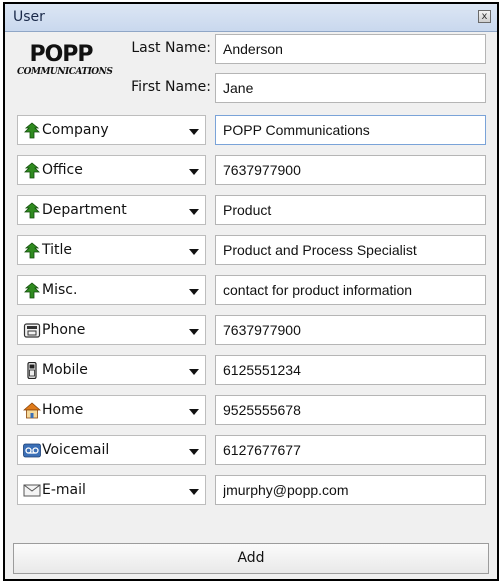 Image resolution: width=503 pixels, height=584 pixels. I want to click on voicemail-icon, so click(32, 450).